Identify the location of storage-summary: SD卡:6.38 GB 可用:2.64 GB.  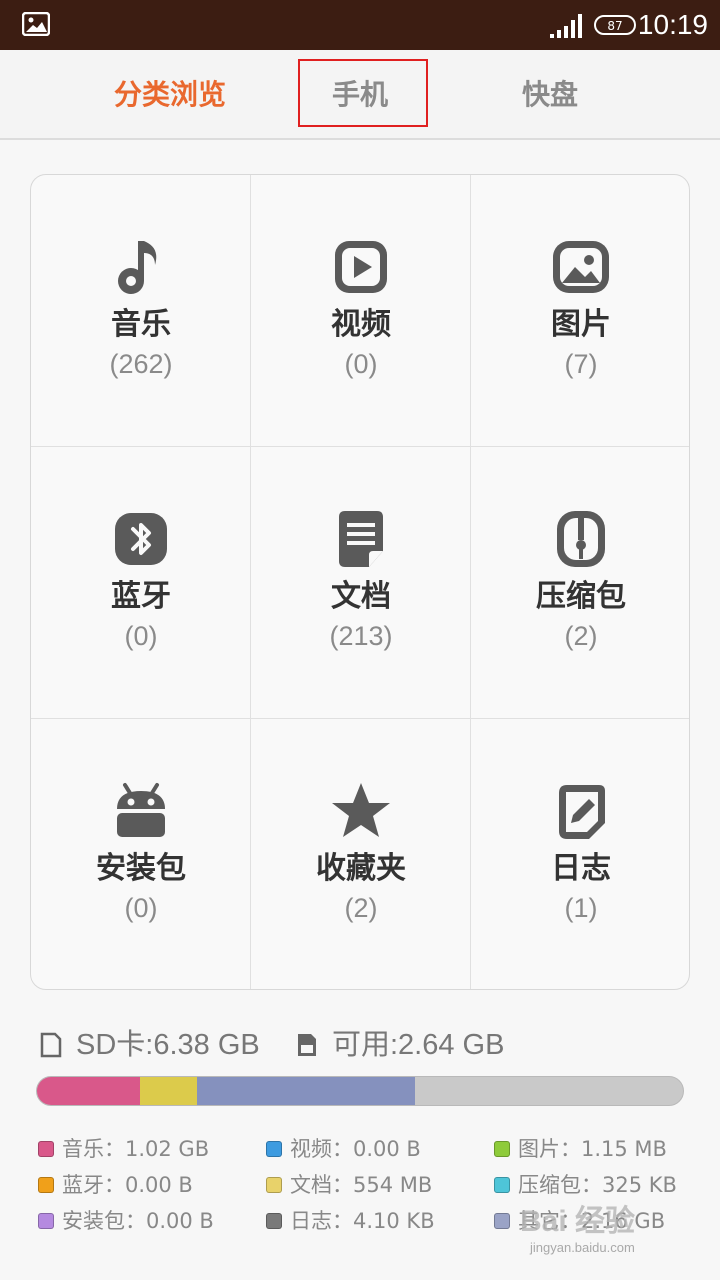
(366, 1046).